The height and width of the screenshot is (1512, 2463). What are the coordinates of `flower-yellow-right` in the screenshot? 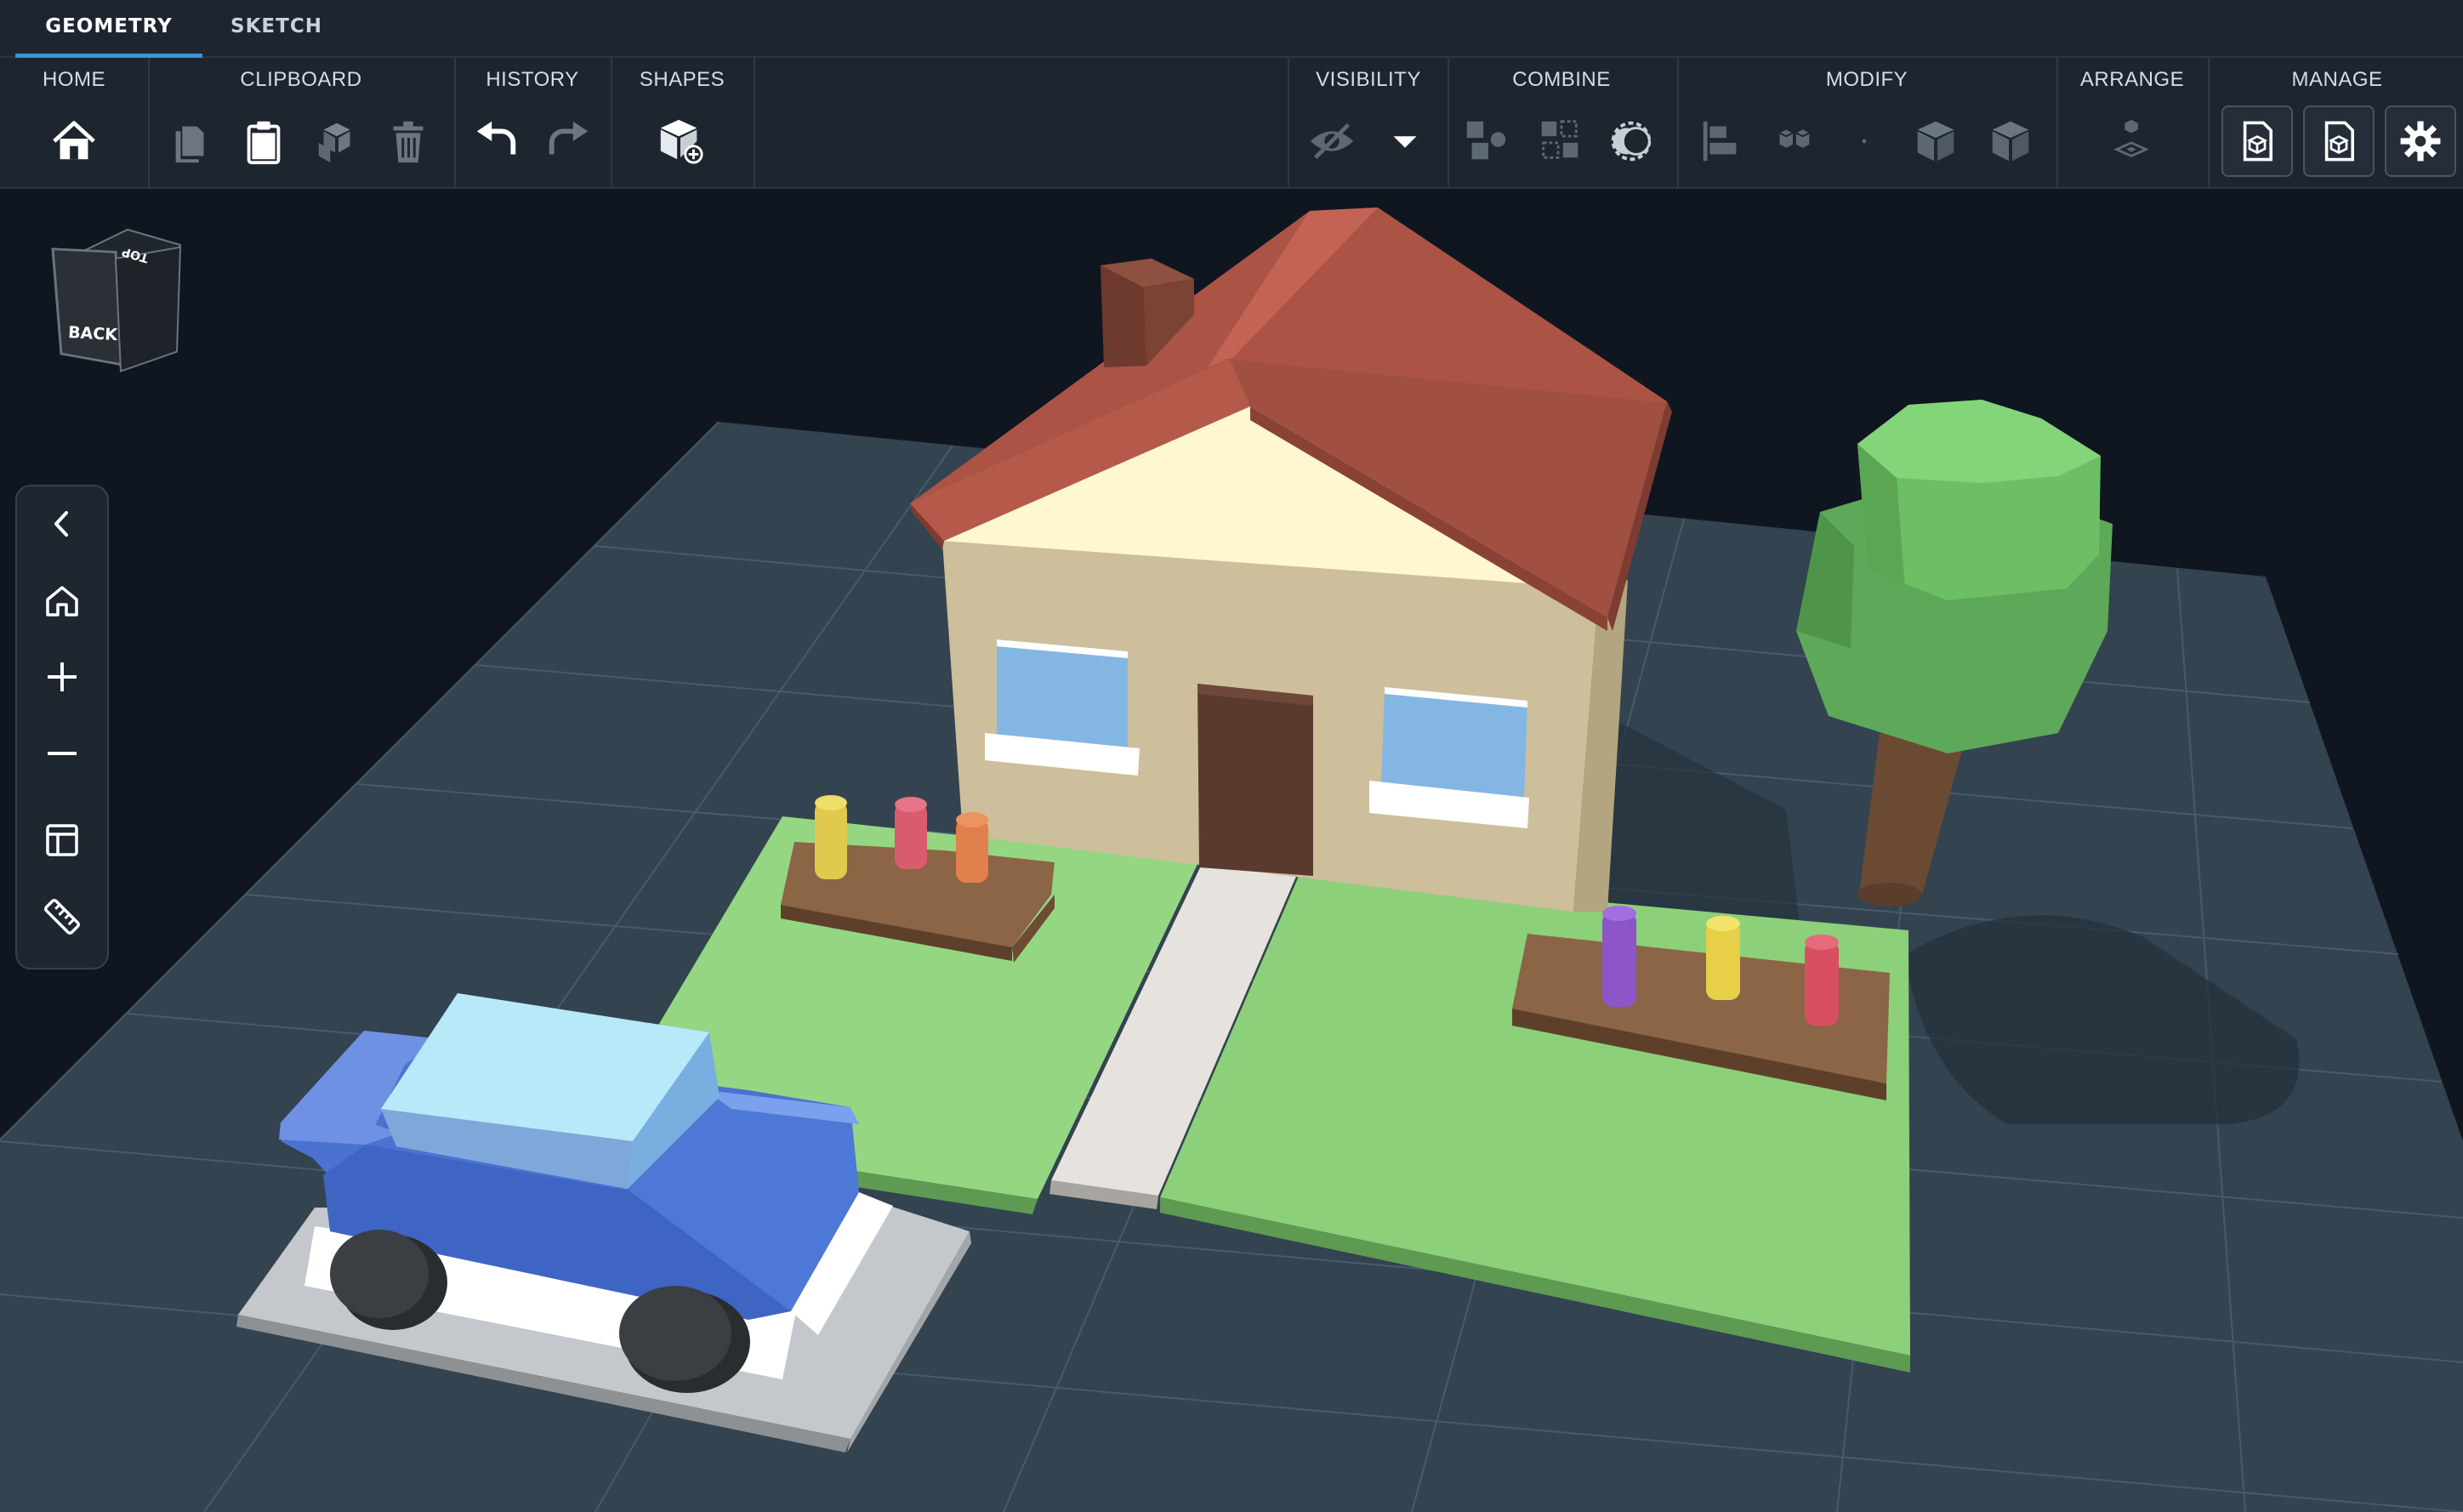 It's located at (1723, 961).